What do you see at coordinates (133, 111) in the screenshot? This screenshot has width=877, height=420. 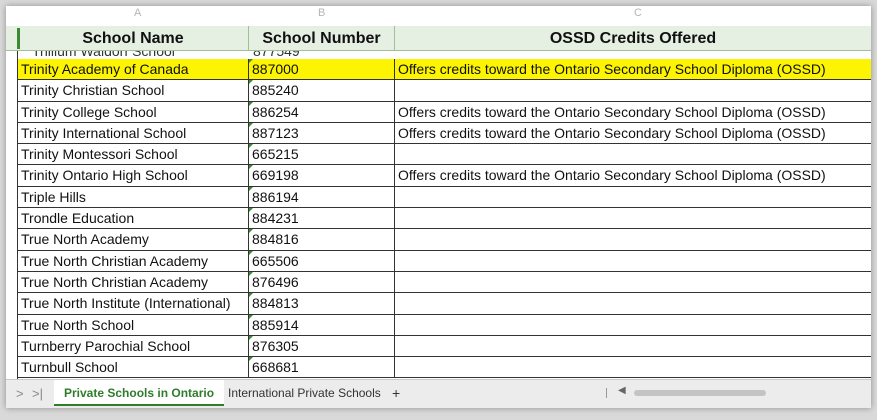 I see `school-name-cell: Trinity College School` at bounding box center [133, 111].